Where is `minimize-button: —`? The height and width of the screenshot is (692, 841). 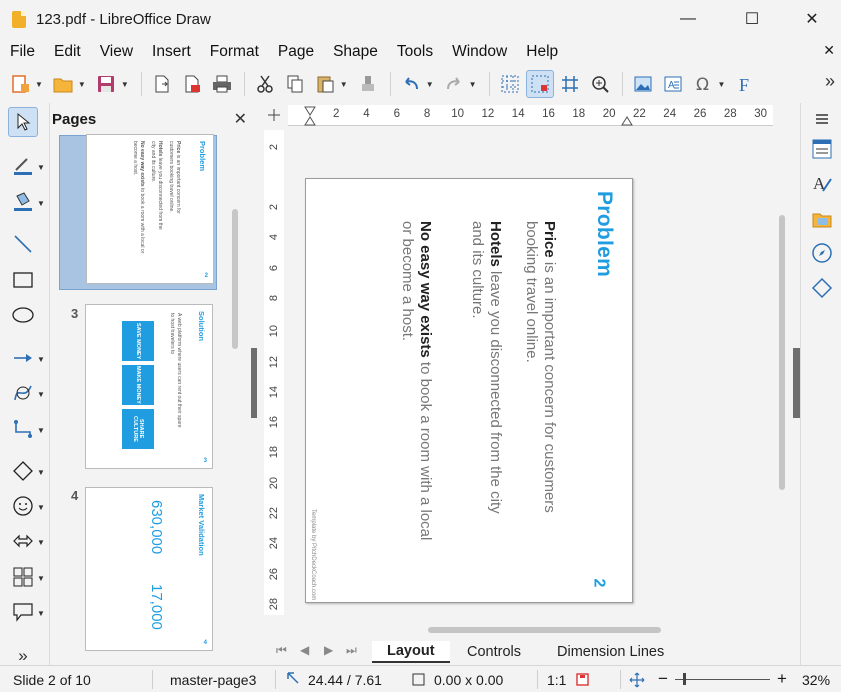 minimize-button: — is located at coordinates (688, 19).